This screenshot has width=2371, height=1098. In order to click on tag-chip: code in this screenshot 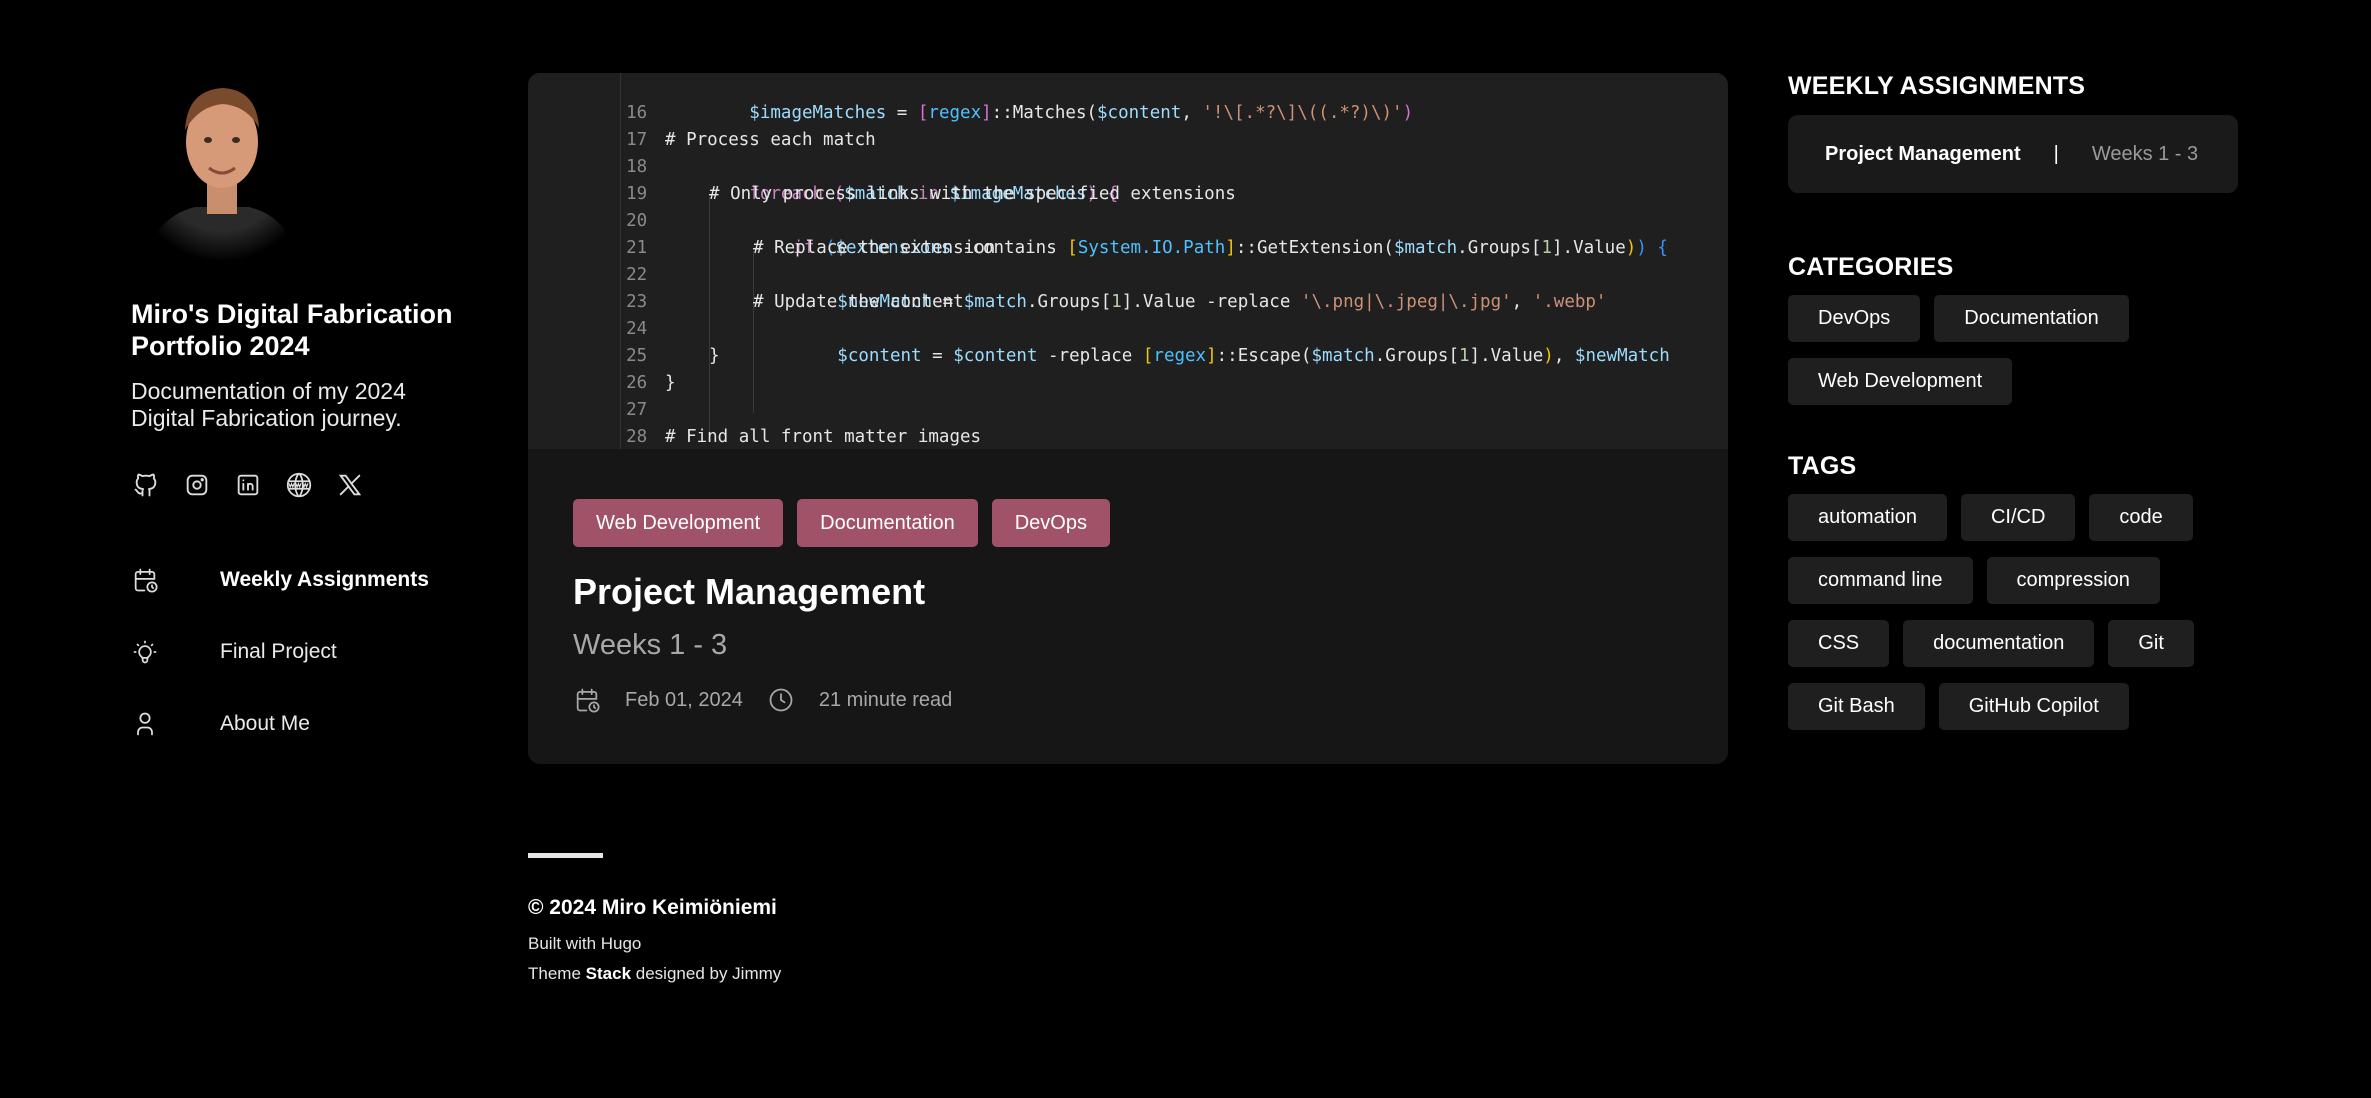, I will do `click(2141, 517)`.